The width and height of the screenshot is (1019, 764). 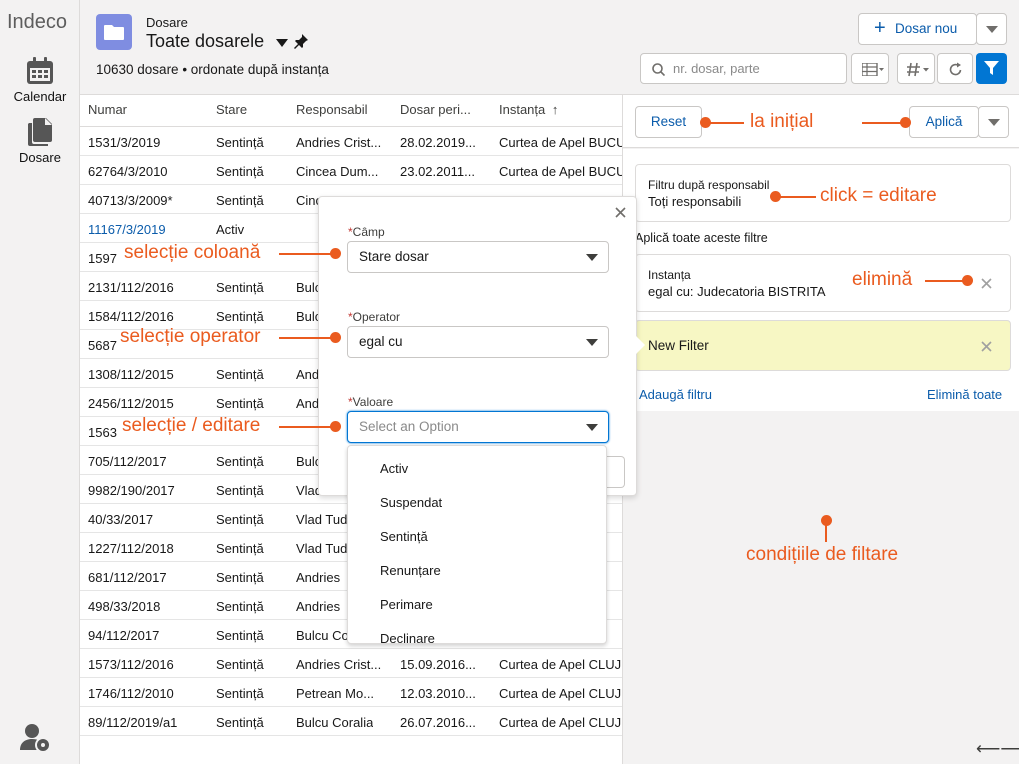 What do you see at coordinates (127, 461) in the screenshot?
I see `table-cell: 705/112/2017` at bounding box center [127, 461].